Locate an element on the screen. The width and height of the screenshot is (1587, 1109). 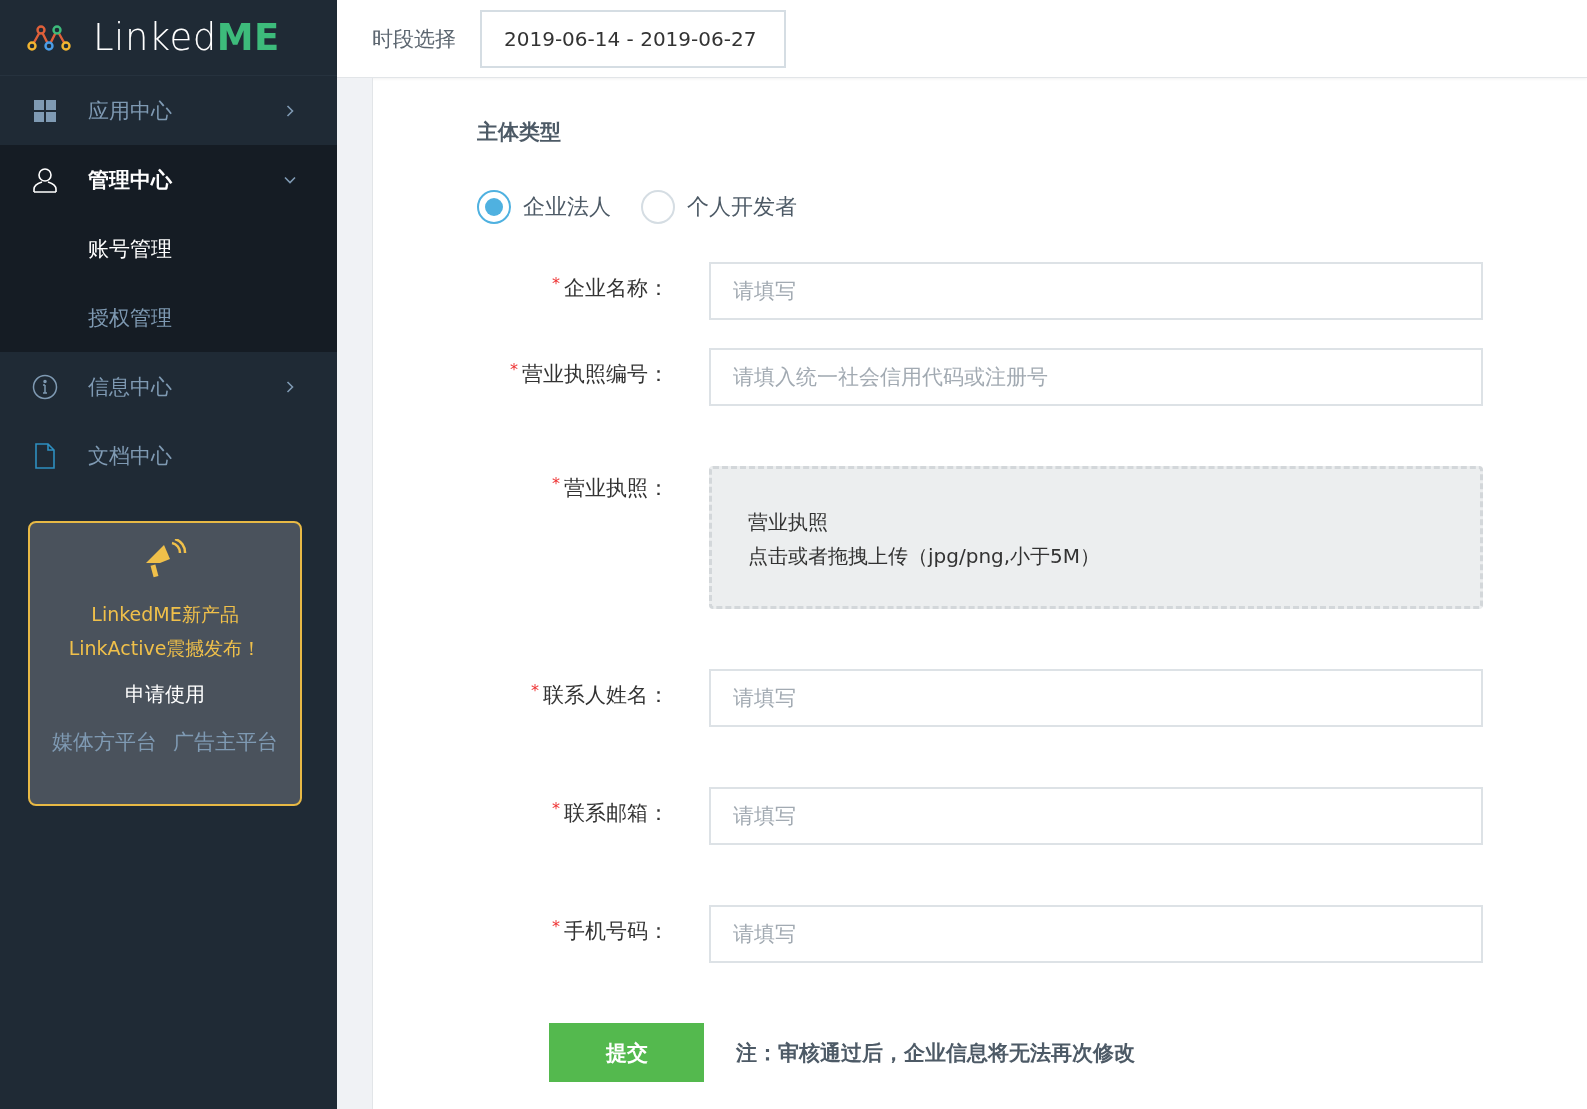
radio-label: 个人开发者 is located at coordinates (742, 207).